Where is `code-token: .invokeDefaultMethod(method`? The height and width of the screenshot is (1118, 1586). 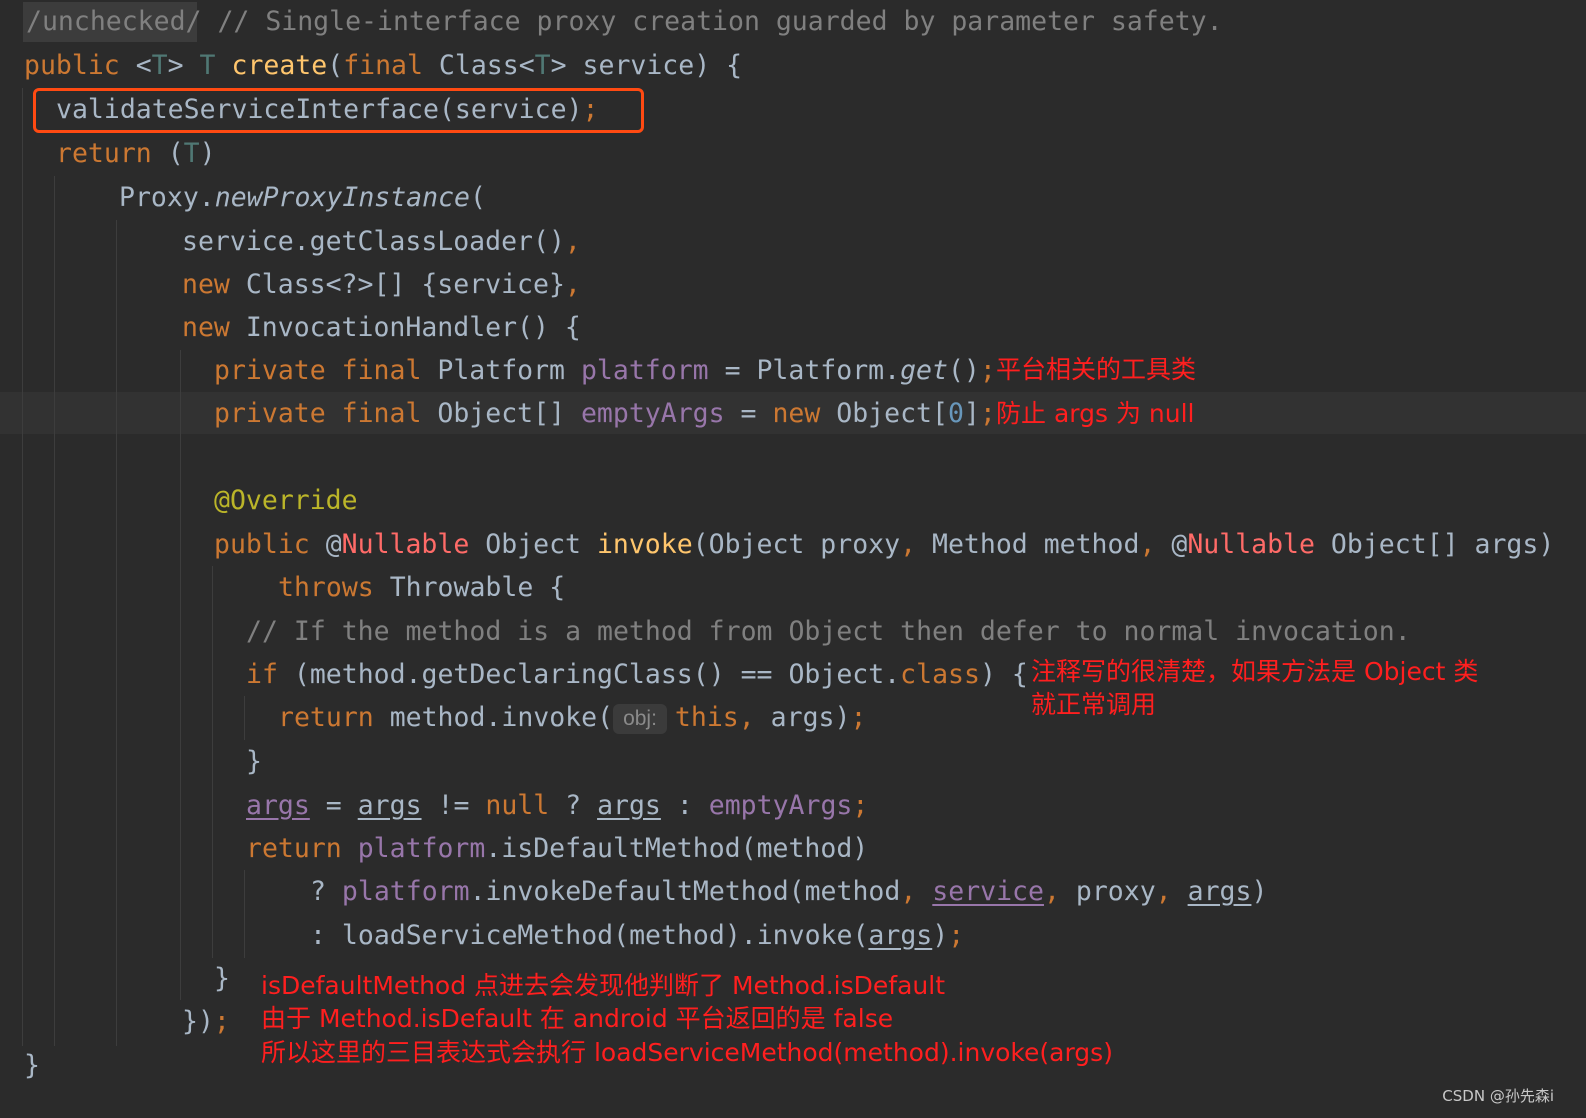
code-token: .invokeDefaultMethod(method is located at coordinates (685, 891).